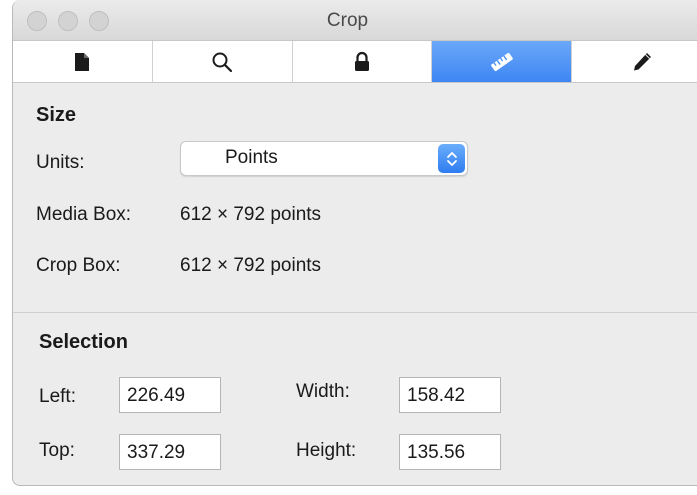  I want to click on media-box-label: Media Box:, so click(84, 214).